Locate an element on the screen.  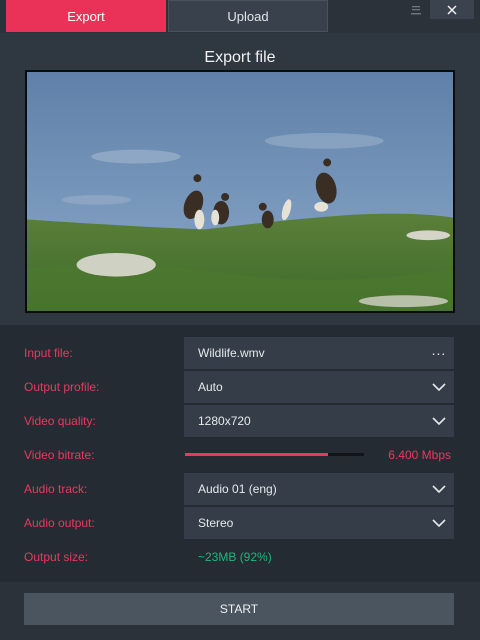
audio-track-value: Audio 01 (eng) is located at coordinates (237, 489).